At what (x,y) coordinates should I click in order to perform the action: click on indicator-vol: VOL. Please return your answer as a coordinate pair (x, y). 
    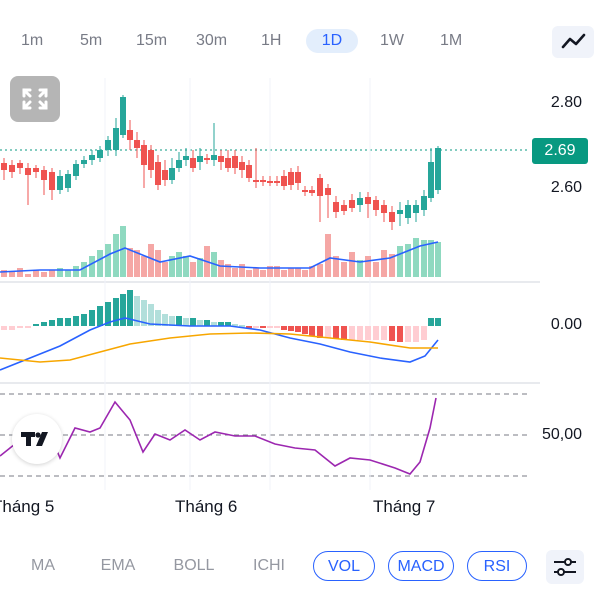
    Looking at the image, I should click on (344, 566).